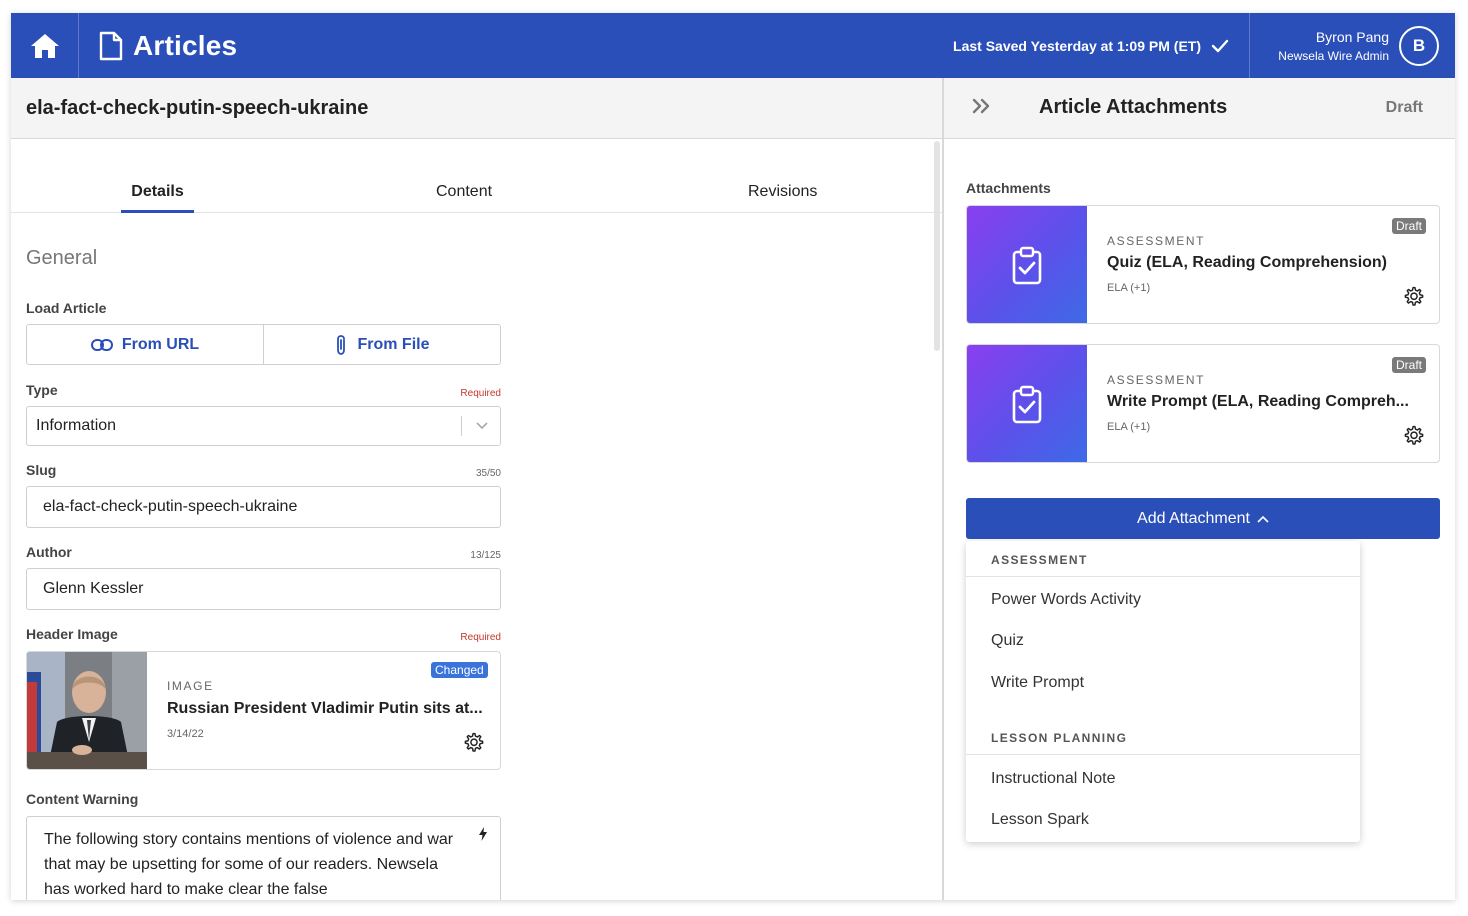 Image resolution: width=1468 pixels, height=916 pixels. Describe the element at coordinates (1419, 45) in the screenshot. I see `avatar: B` at that location.